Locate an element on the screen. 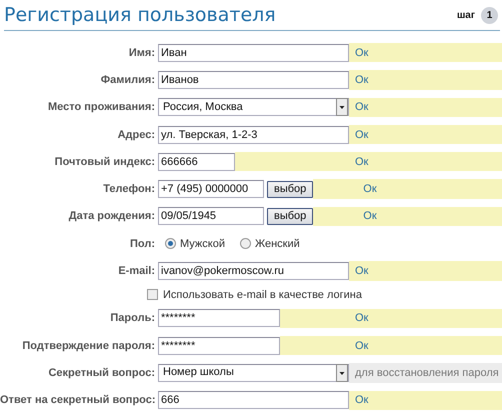 The image size is (502, 418). field-label: Адрес: is located at coordinates (136, 134).